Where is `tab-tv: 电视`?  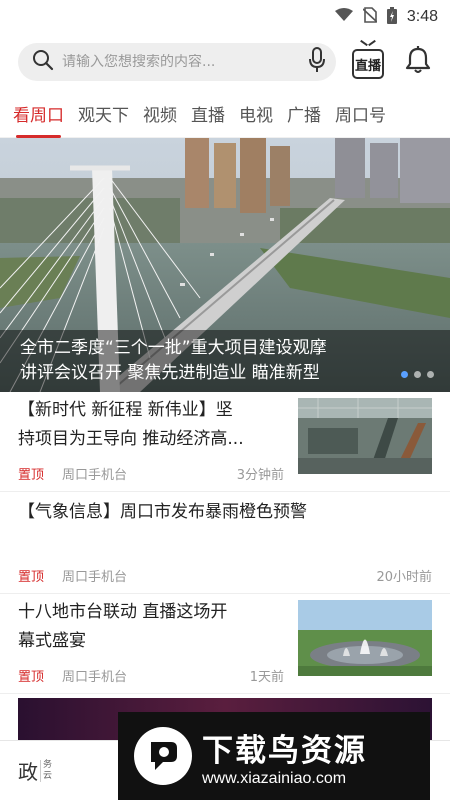 tab-tv: 电视 is located at coordinates (256, 114).